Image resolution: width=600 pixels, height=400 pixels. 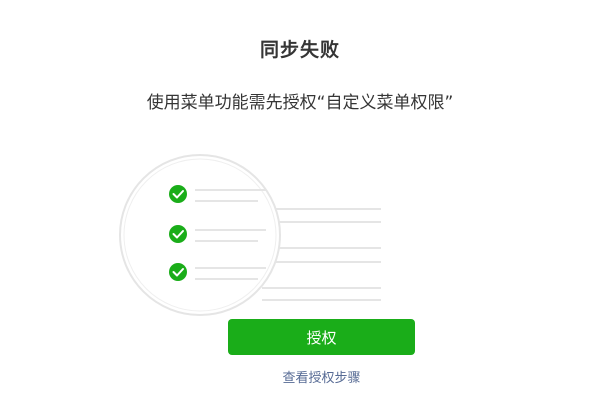 I want to click on authorize-button: 授权, so click(x=321, y=337).